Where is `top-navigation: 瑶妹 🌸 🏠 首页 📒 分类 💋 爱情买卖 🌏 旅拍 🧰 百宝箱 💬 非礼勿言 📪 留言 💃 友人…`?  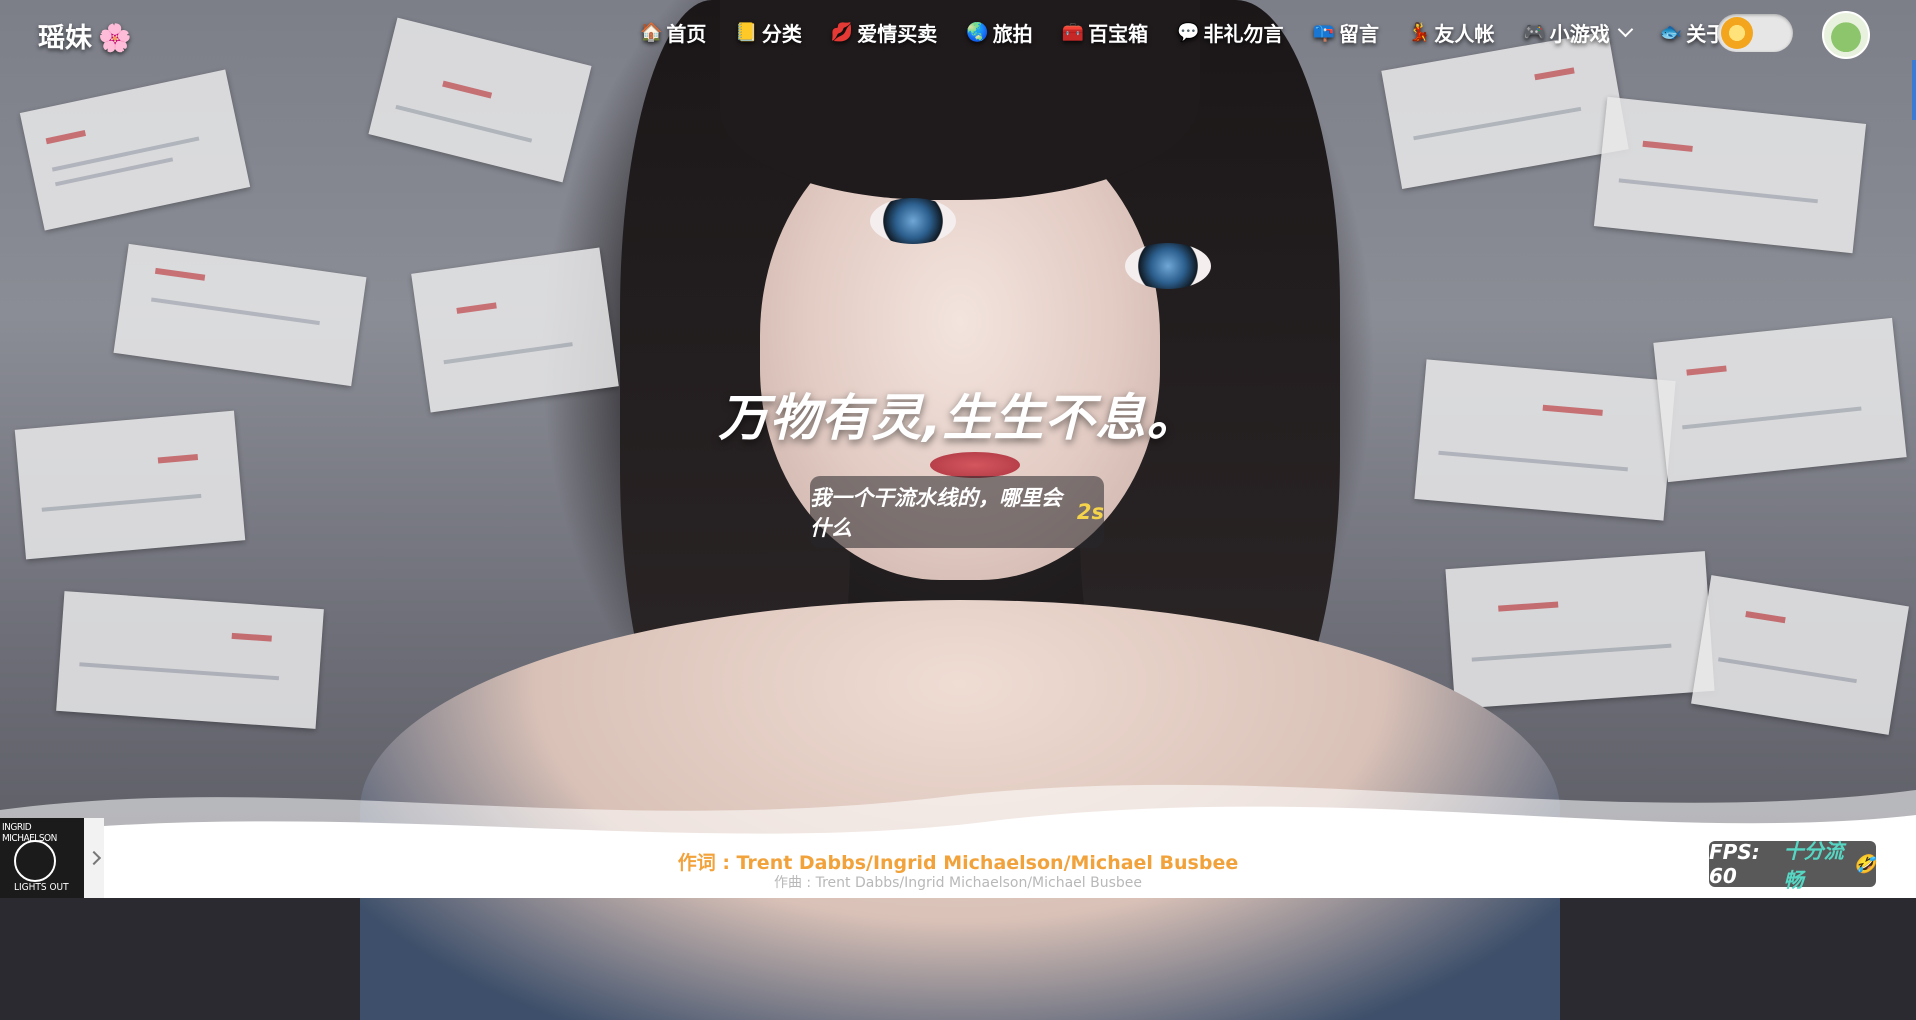
top-navigation: 瑶妹 🌸 🏠 首页 📒 分类 💋 爱情买卖 🌏 旅拍 🧰 百宝箱 💬 非礼勿言 📪 留言 💃 友人… is located at coordinates (958, 32).